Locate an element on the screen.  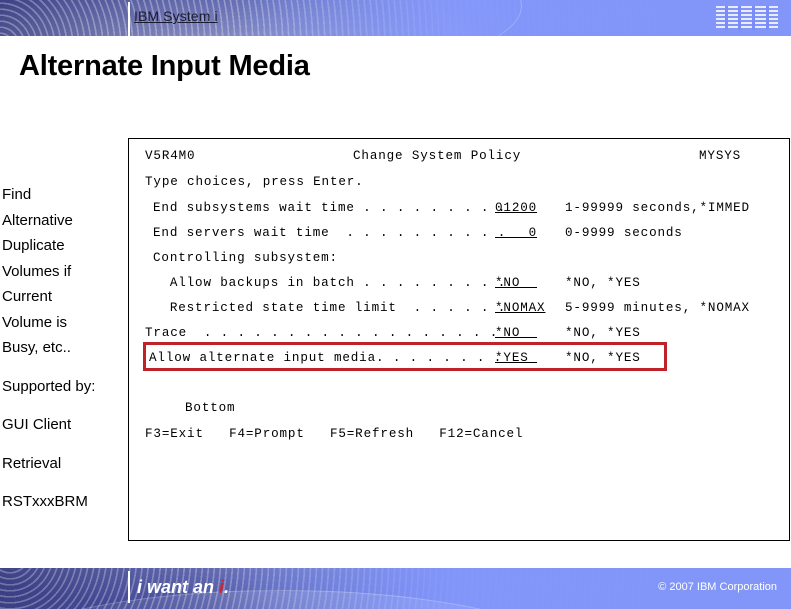
field-help-end-subsystems-wait-time: 1-99999 seconds,*IMMED is located at coordinates (657, 208).